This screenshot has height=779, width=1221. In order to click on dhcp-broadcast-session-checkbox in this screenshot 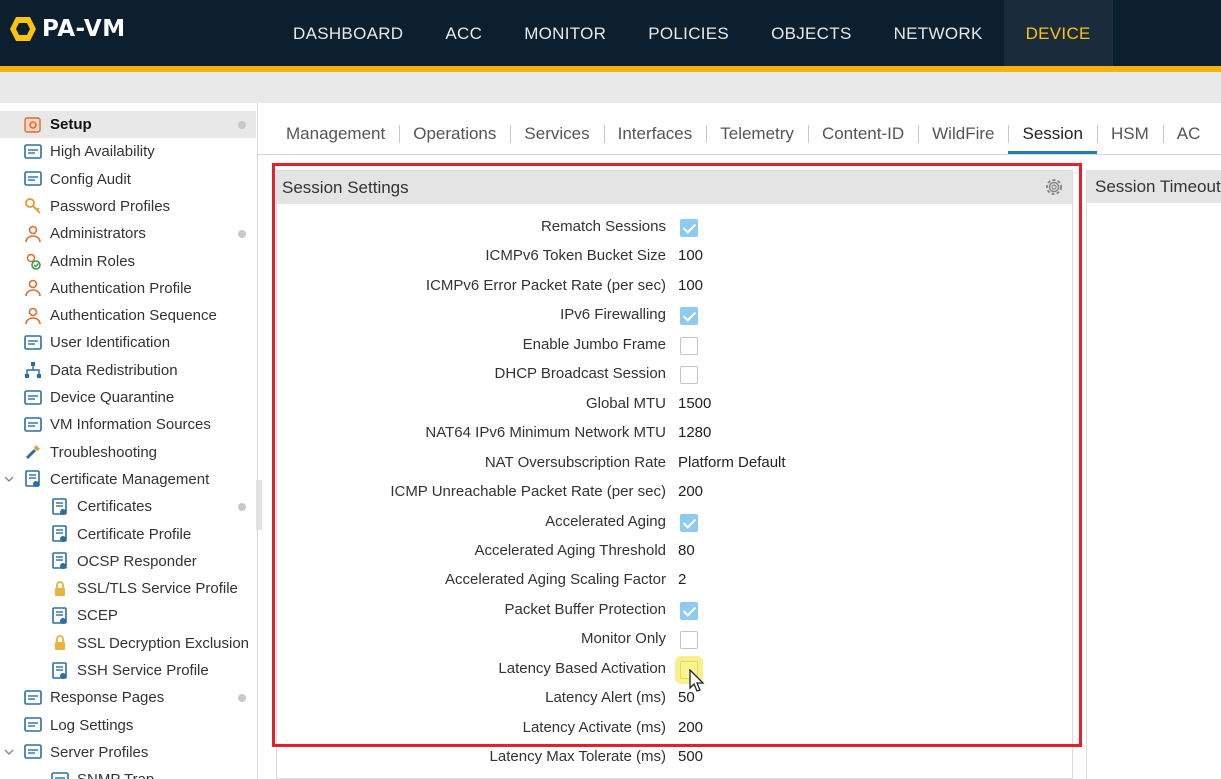, I will do `click(689, 375)`.